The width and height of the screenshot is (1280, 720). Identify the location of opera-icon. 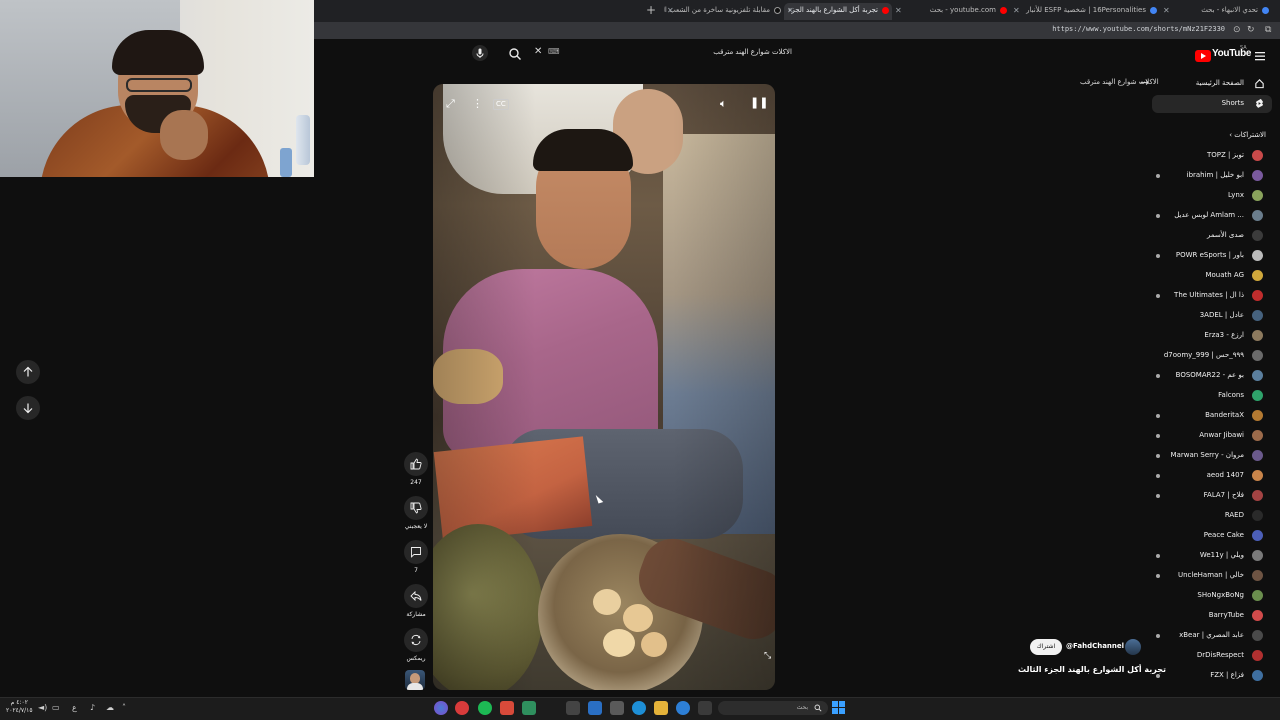
(462, 708).